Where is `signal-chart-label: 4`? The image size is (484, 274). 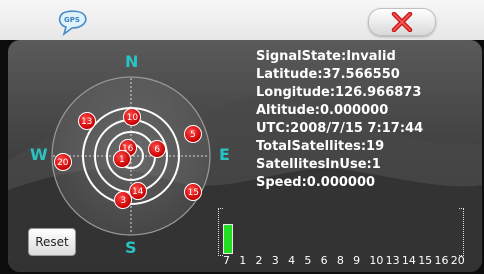
signal-chart-label: 4 is located at coordinates (292, 260).